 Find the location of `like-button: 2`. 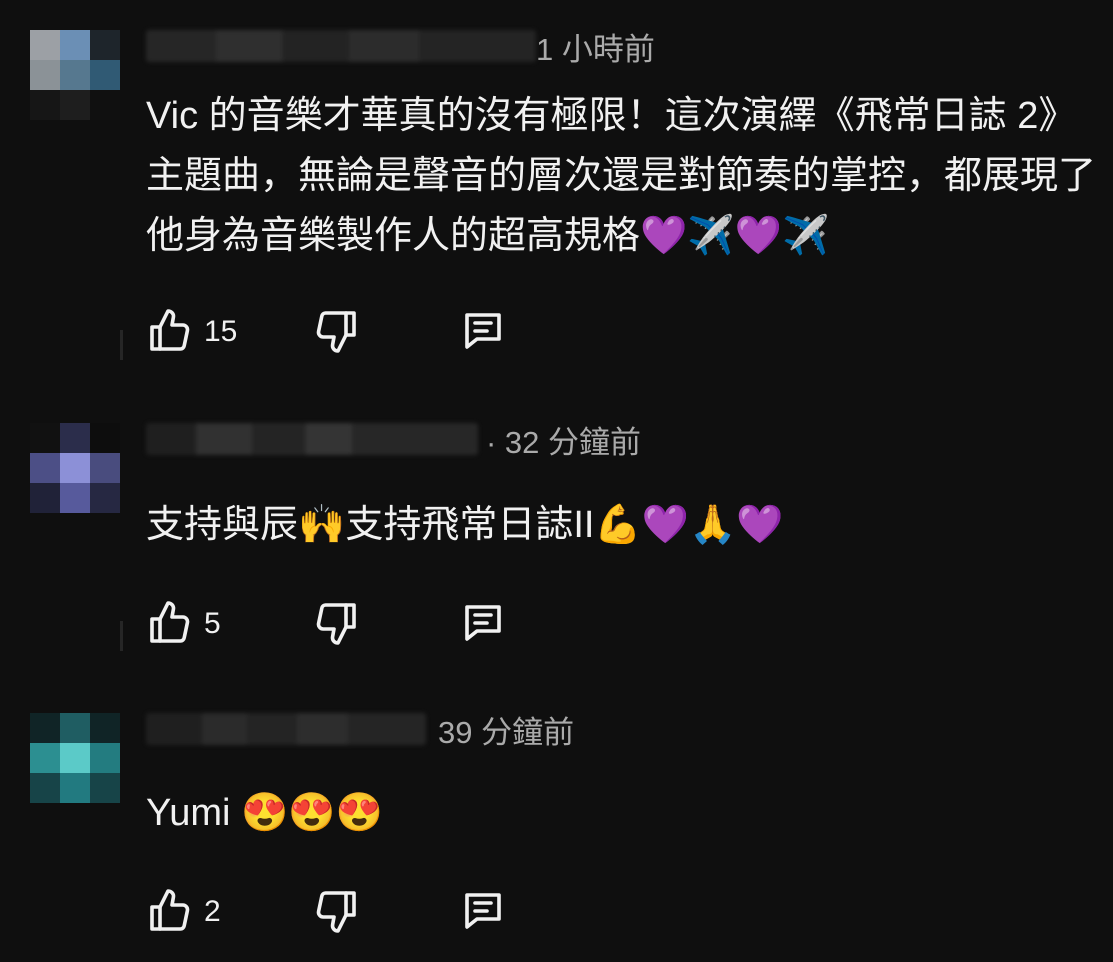

like-button: 2 is located at coordinates (202, 912).